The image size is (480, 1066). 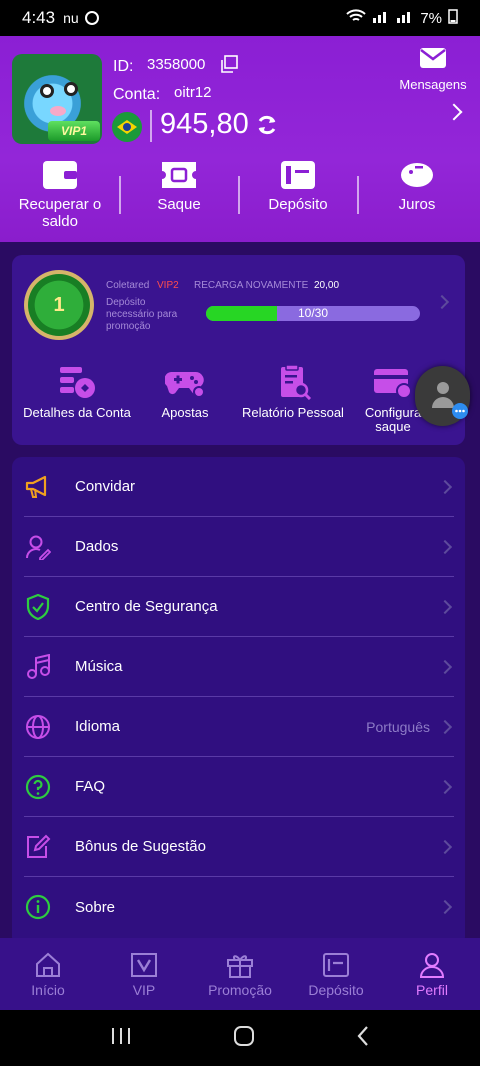 What do you see at coordinates (95, 907) in the screenshot?
I see `menu-item-label: Sobre` at bounding box center [95, 907].